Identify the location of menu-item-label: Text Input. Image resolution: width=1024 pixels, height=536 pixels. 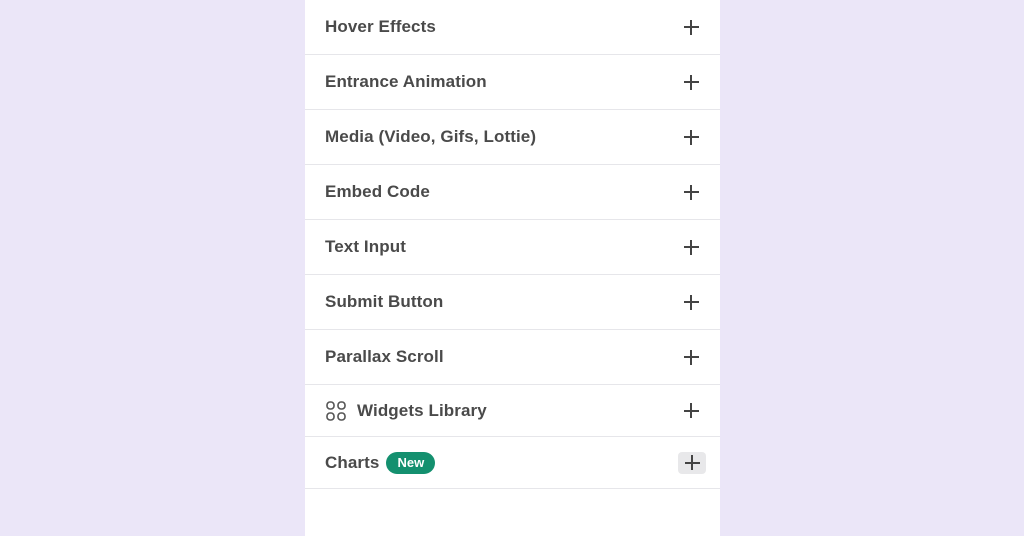
(365, 246).